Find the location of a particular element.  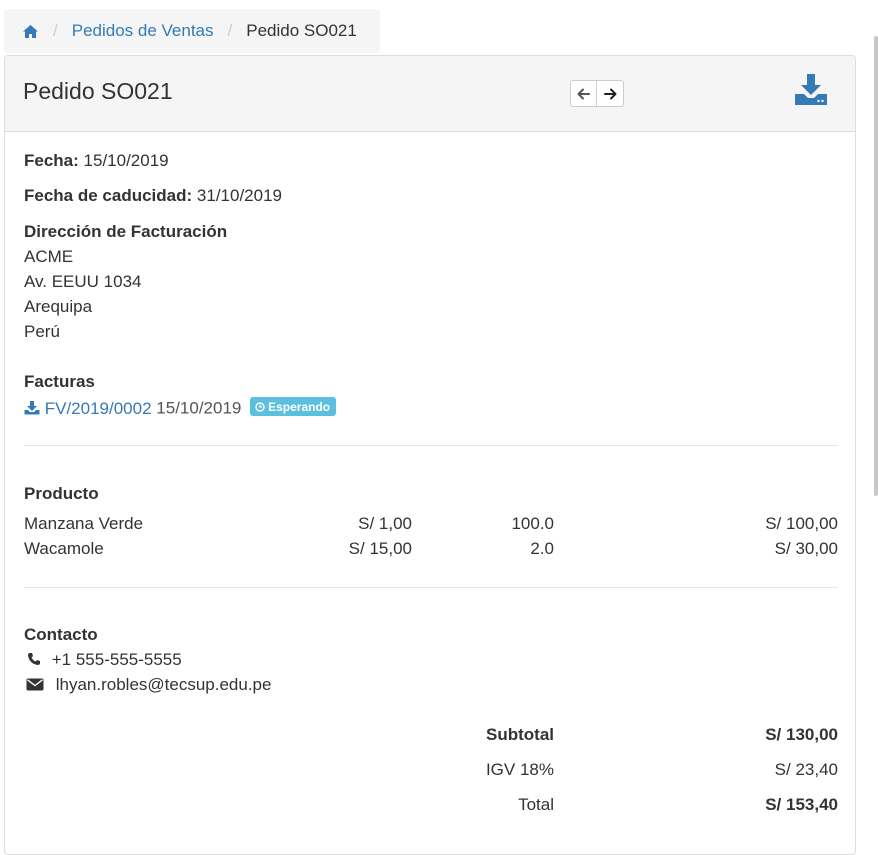

breadcrumb: / Pedidos de Ventas / Pedido SO021 is located at coordinates (192, 31).